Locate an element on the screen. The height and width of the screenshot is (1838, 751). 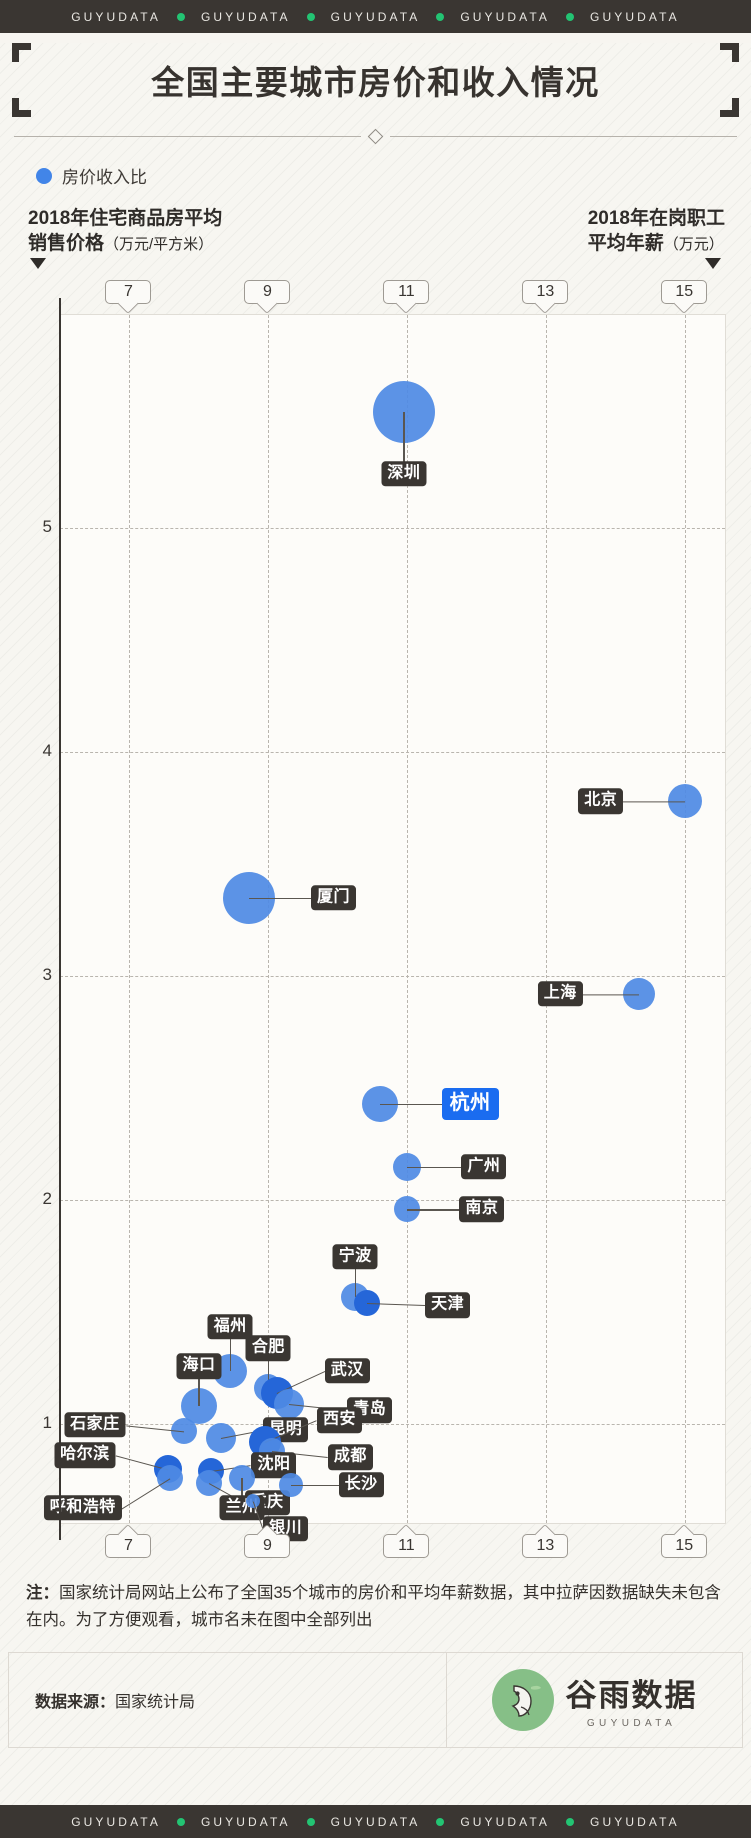
city-label: 广州 is located at coordinates (484, 1166).